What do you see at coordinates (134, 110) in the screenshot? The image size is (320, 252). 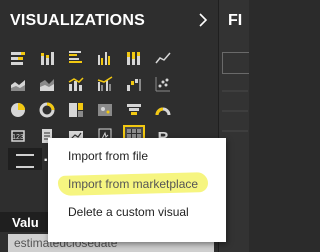 I see `funnel-icon` at bounding box center [134, 110].